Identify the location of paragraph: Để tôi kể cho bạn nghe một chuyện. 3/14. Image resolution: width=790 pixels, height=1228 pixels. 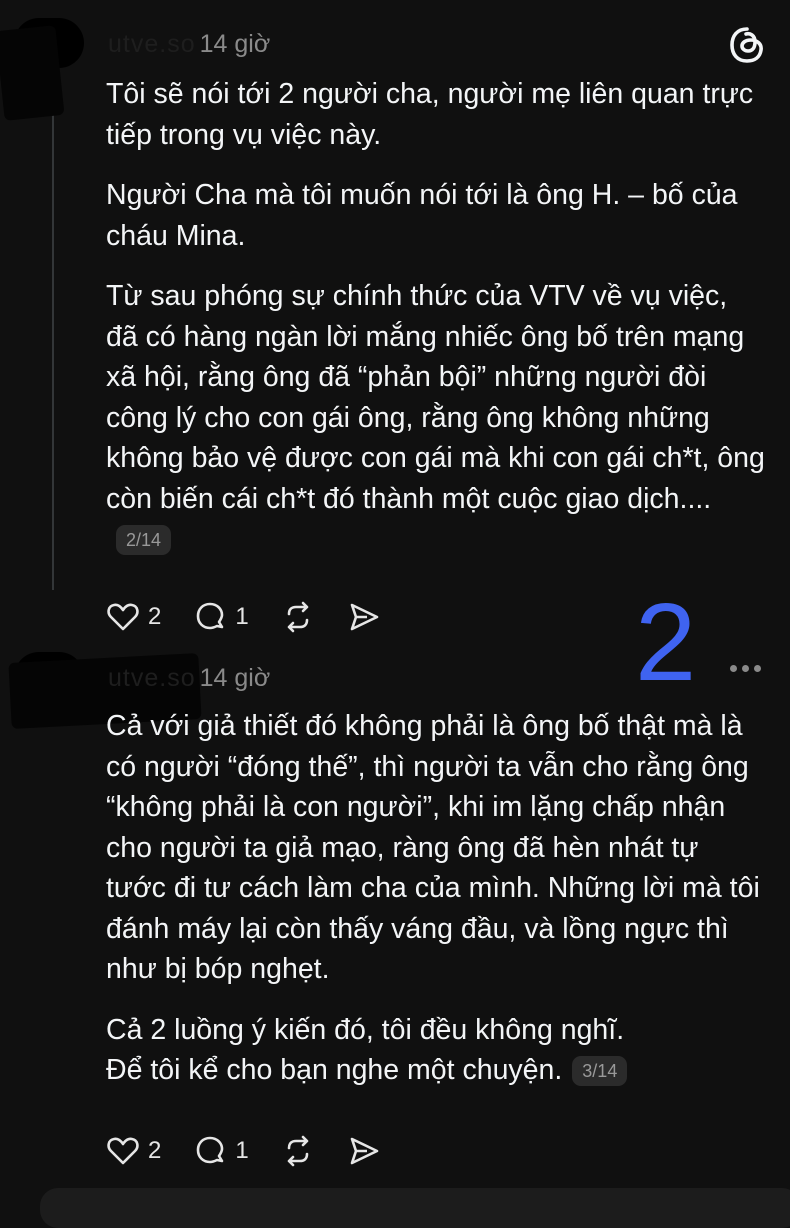
(436, 1070).